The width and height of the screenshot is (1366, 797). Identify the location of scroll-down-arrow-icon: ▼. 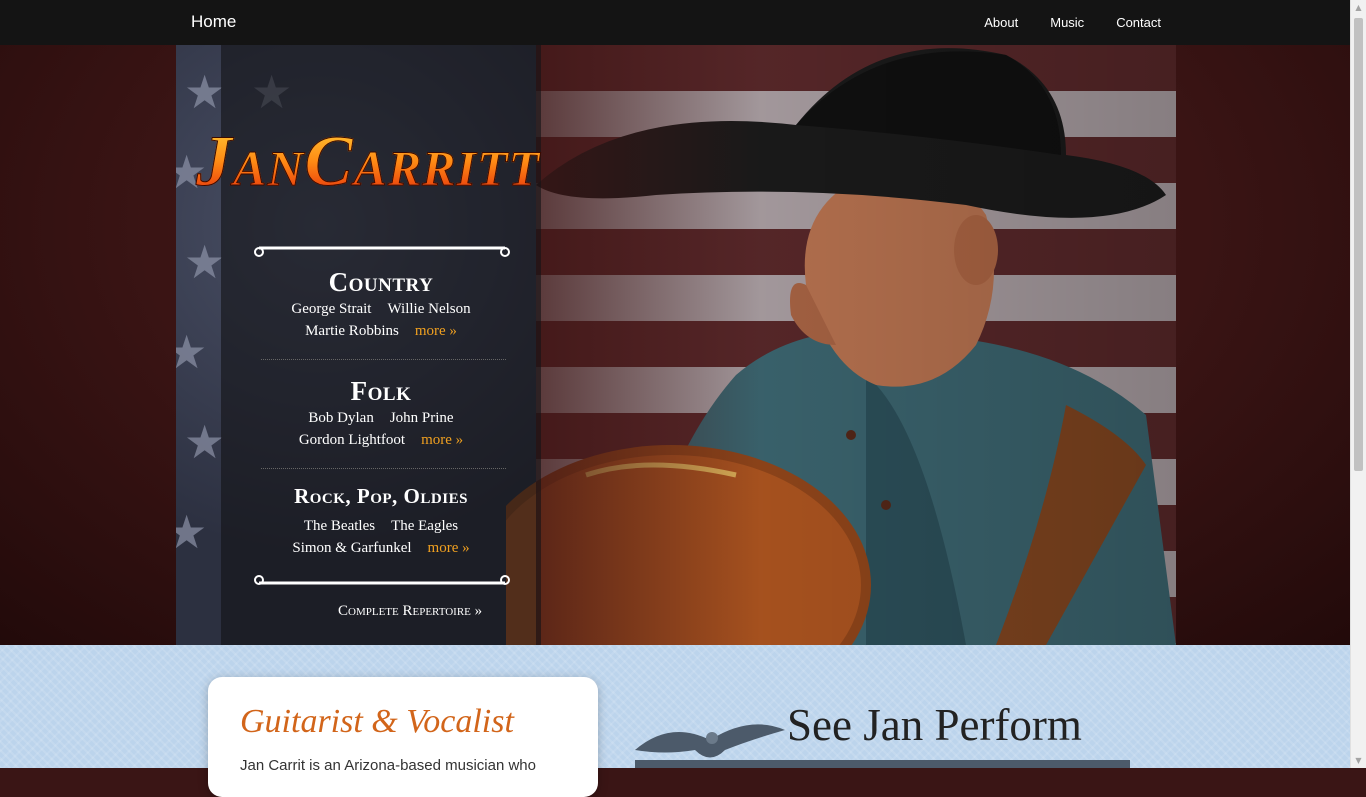
(1358, 760).